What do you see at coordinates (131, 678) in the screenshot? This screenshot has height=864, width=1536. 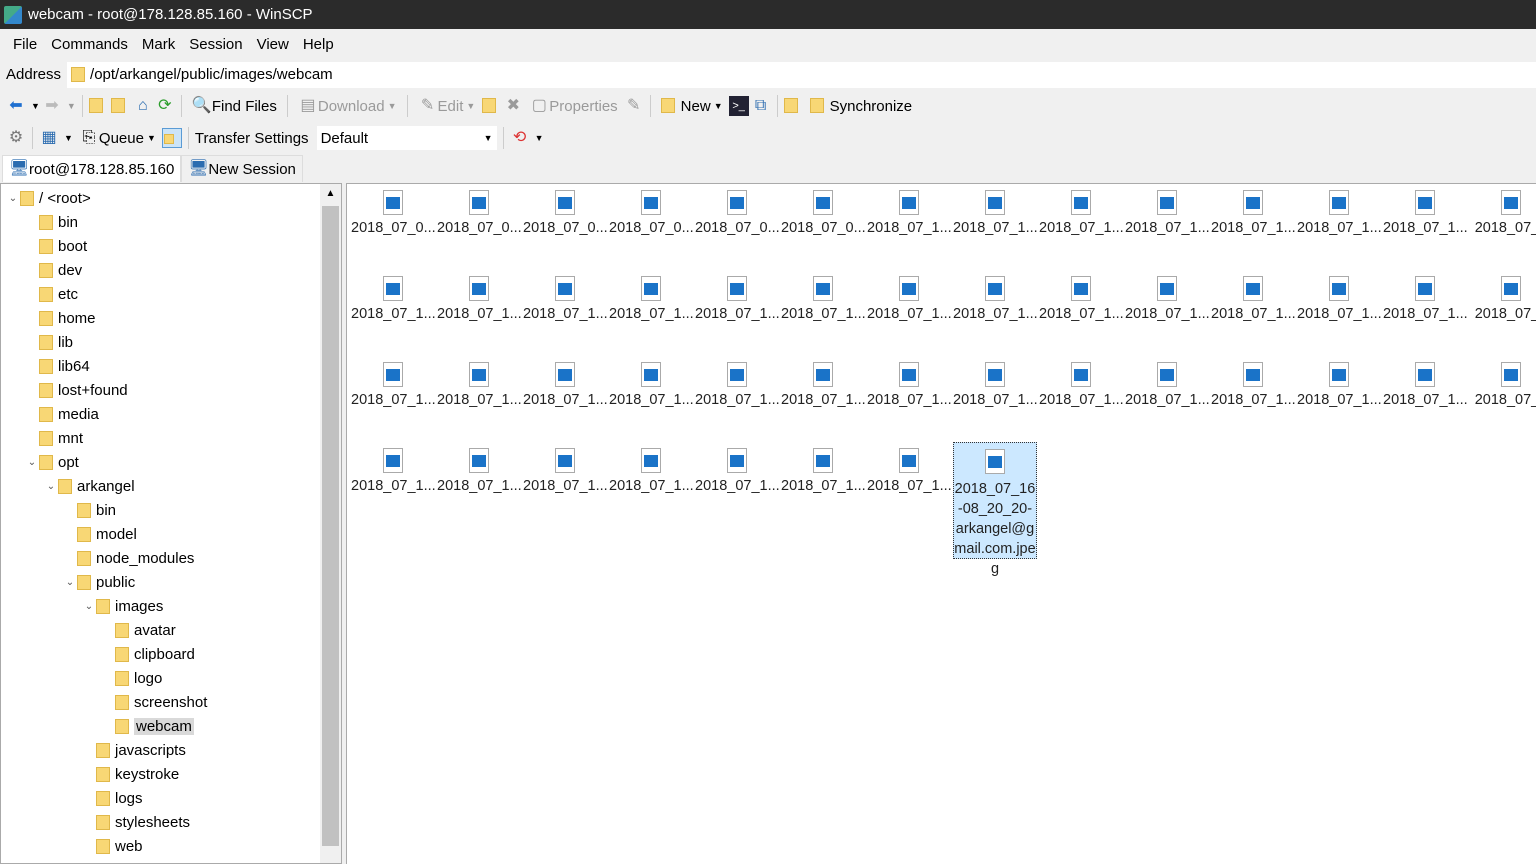 I see `tree-item-logo: logo` at bounding box center [131, 678].